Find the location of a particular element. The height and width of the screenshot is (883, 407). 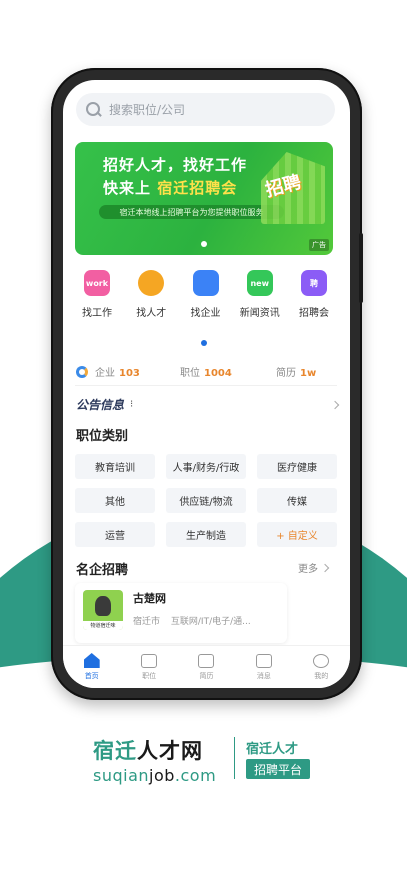

company-logo: 物道宿迁味 is located at coordinates (103, 610).